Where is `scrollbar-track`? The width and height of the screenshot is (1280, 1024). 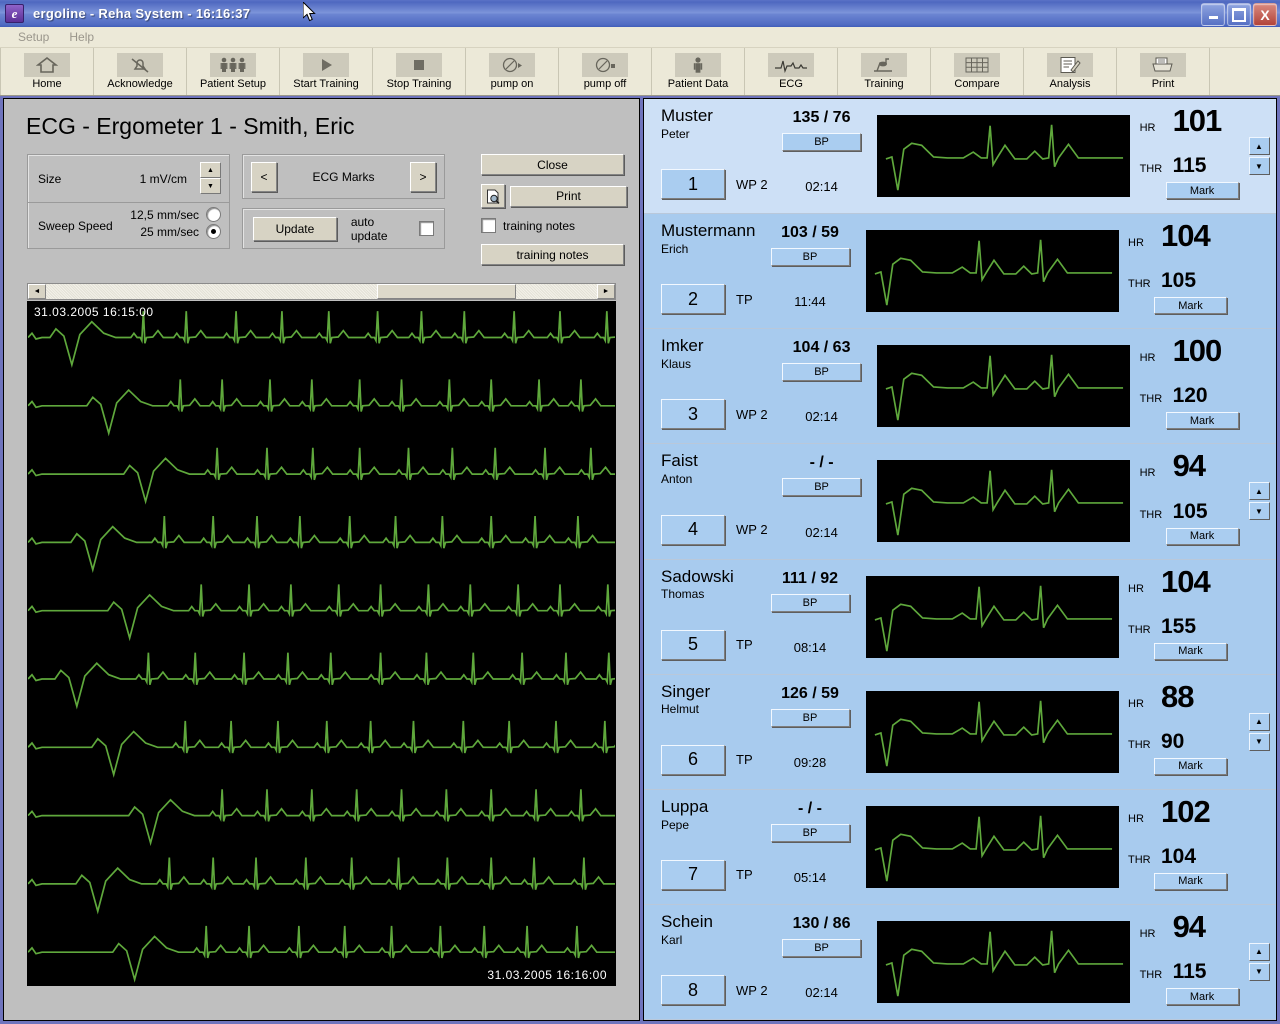
scrollbar-track is located at coordinates (321, 291).